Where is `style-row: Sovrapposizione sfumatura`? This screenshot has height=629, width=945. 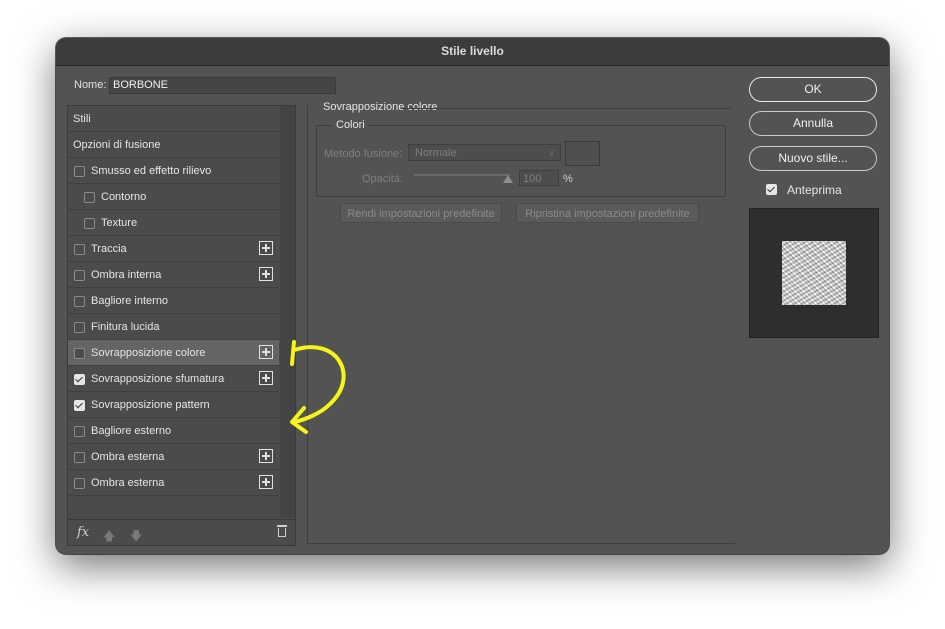 style-row: Sovrapposizione sfumatura is located at coordinates (173, 379).